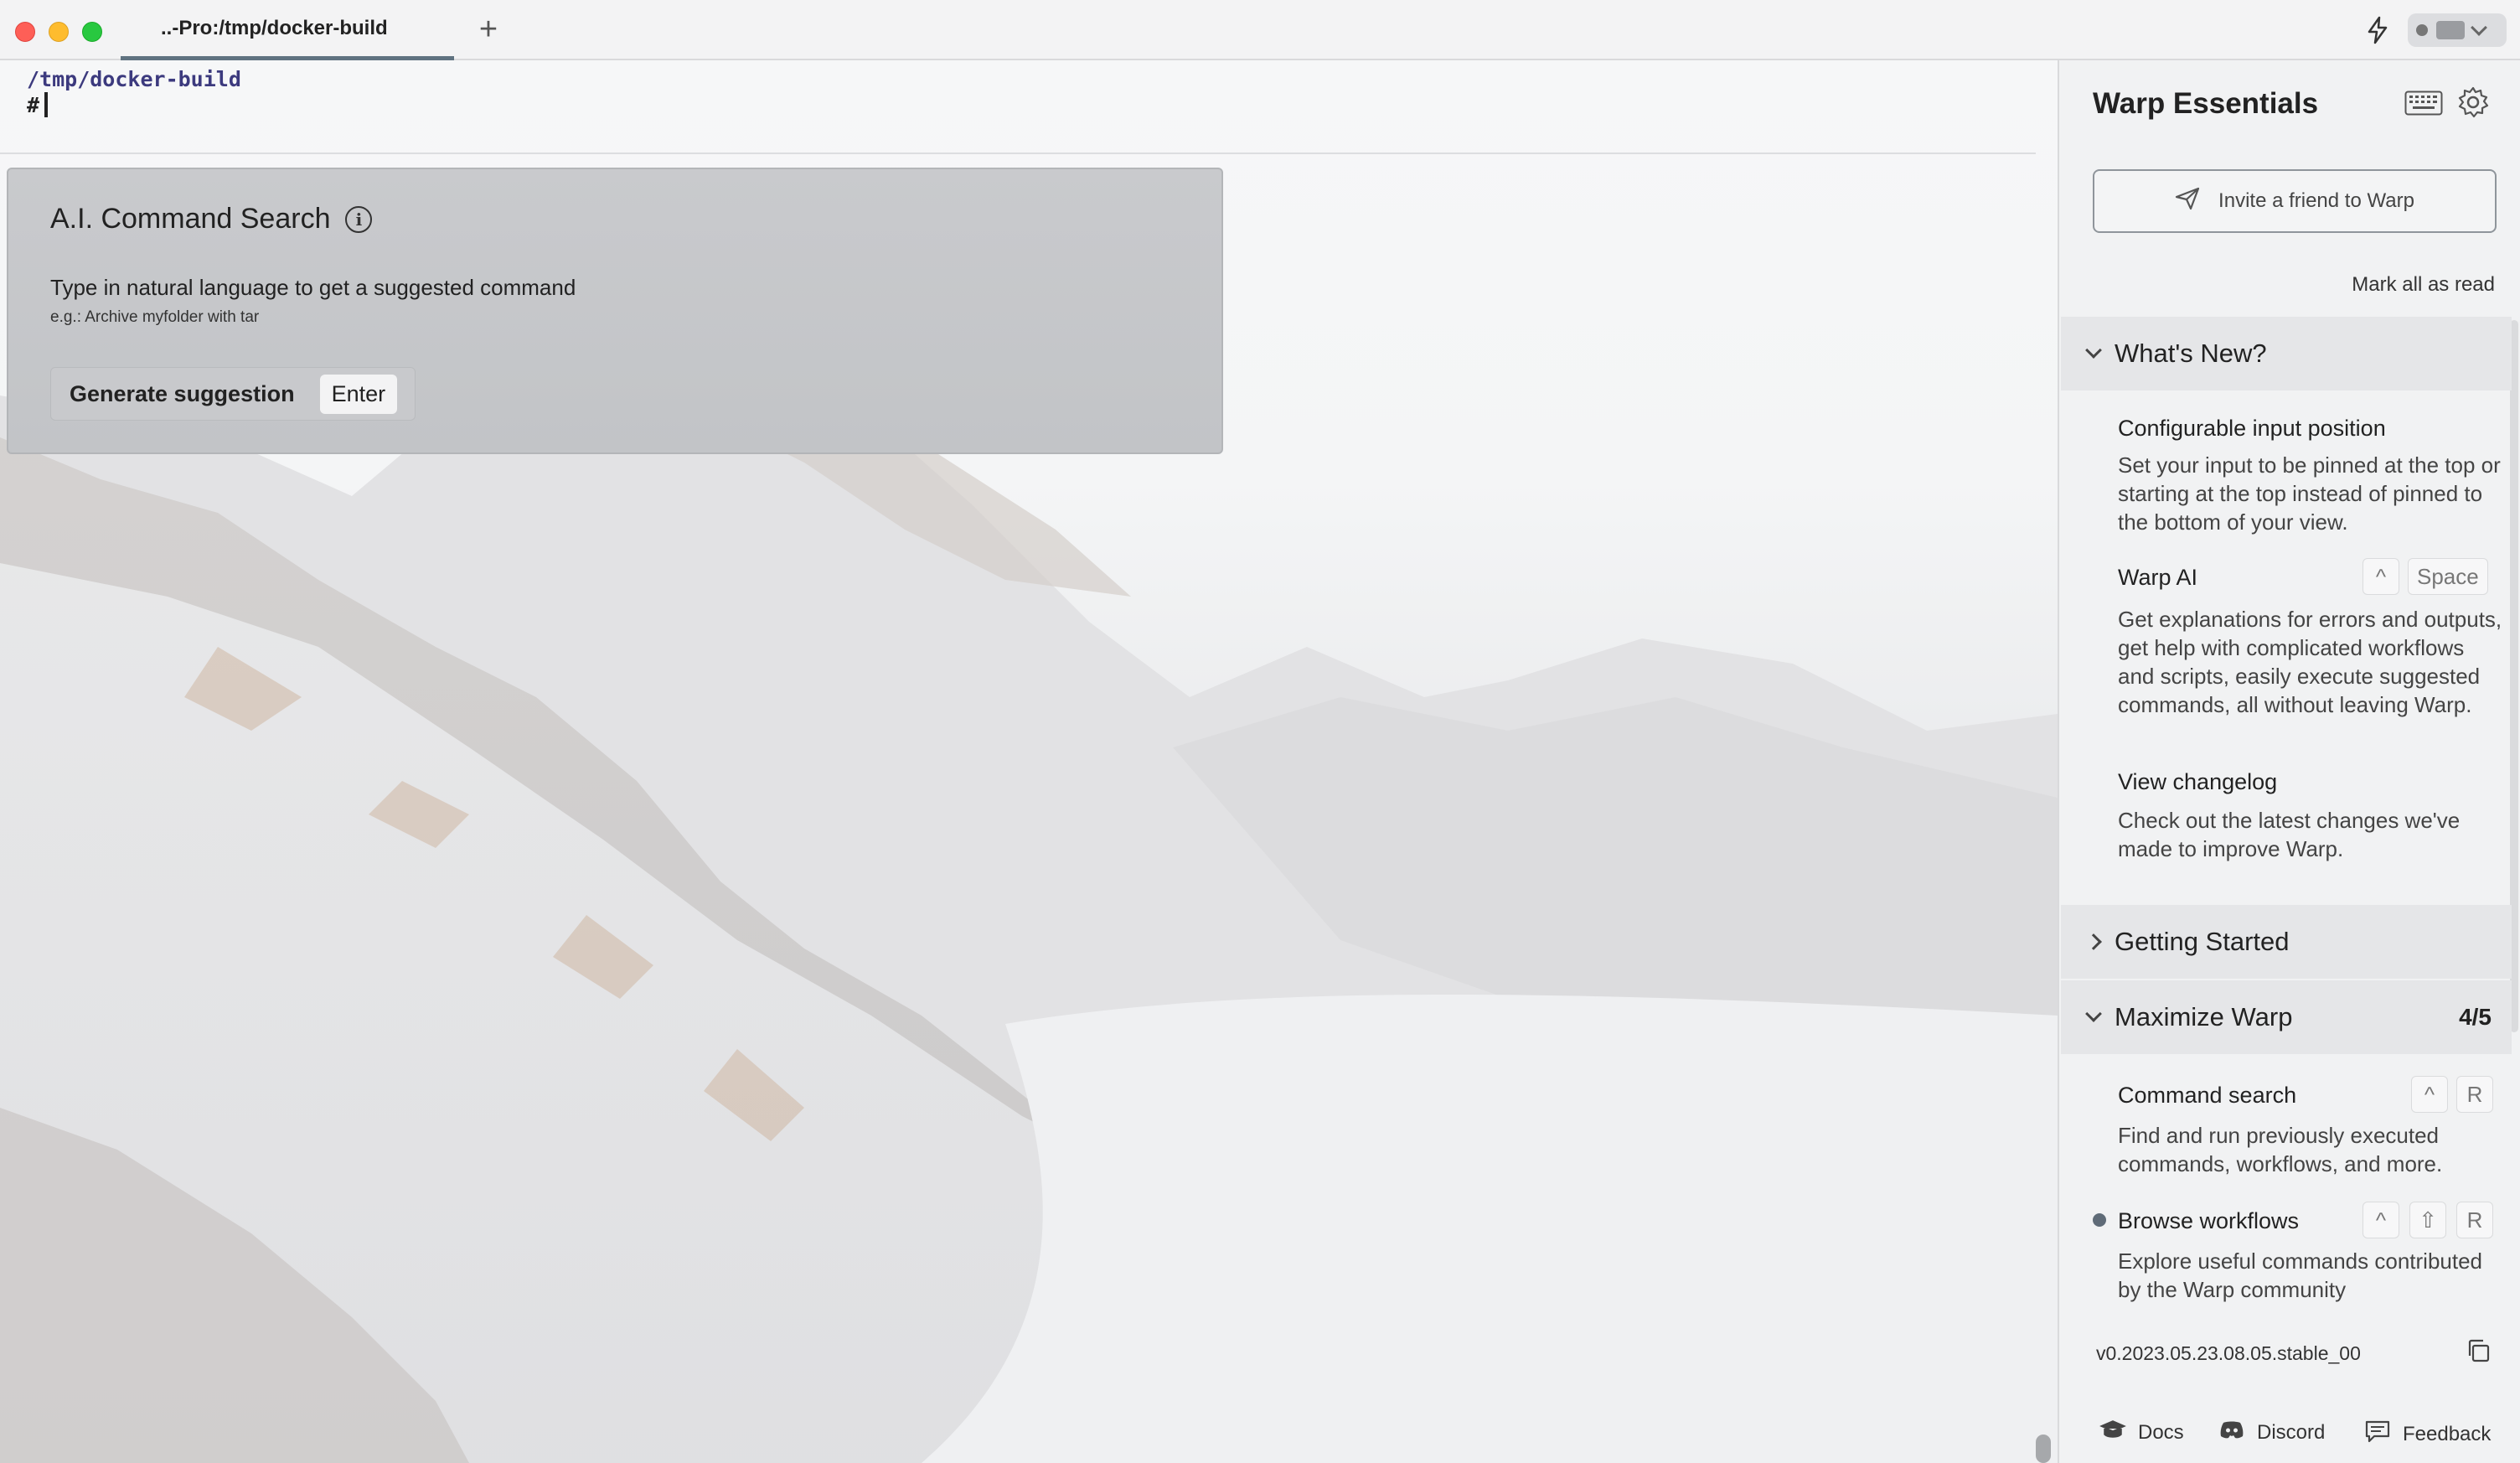  What do you see at coordinates (2423, 105) in the screenshot?
I see `keyboard-icon` at bounding box center [2423, 105].